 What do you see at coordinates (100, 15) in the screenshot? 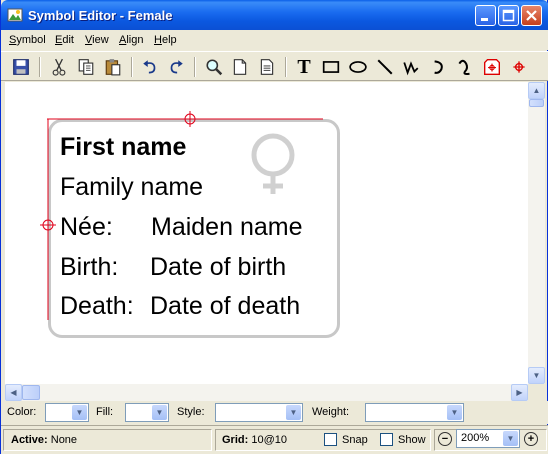
I see `window-title: Symbol Editor - Female` at bounding box center [100, 15].